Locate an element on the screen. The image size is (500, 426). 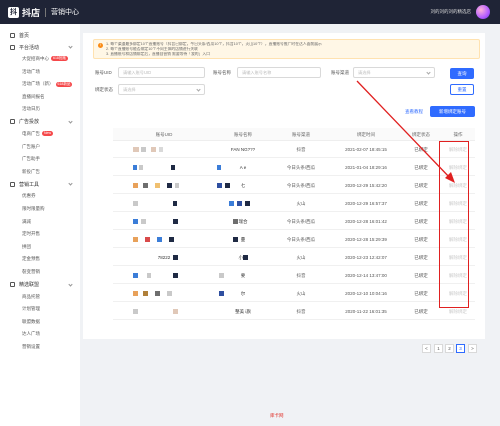
footer-watermark: 库卡网 is located at coordinates (277, 415).